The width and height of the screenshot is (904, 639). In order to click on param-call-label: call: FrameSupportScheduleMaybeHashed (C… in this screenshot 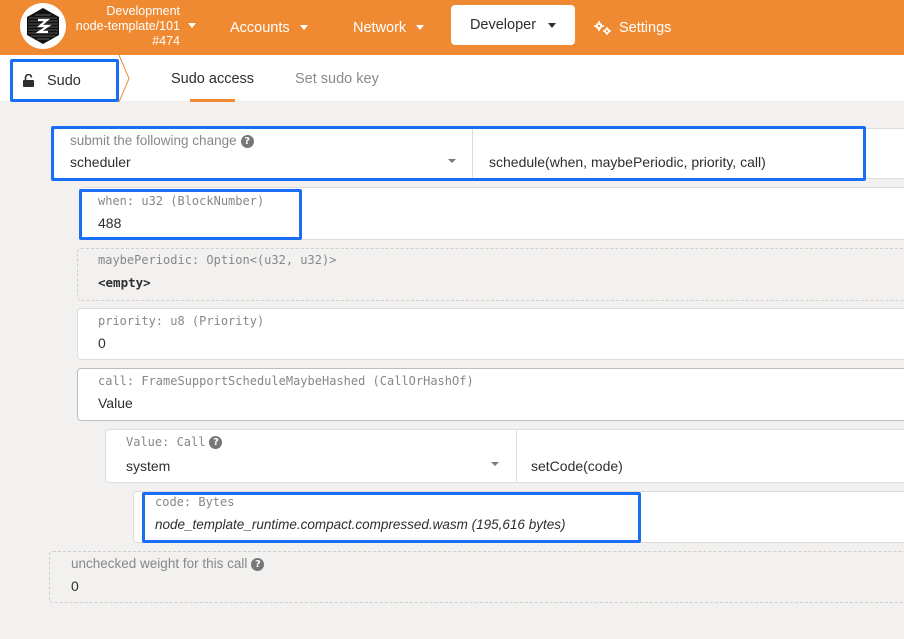, I will do `click(286, 381)`.